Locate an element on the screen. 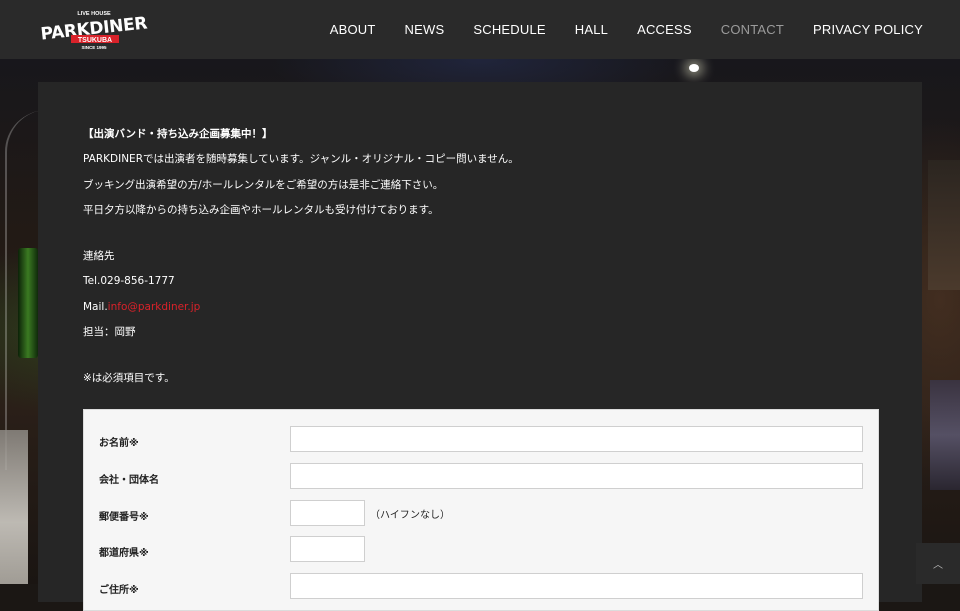 The image size is (960, 611). zip-note: （ハイフンなし） is located at coordinates (410, 515).